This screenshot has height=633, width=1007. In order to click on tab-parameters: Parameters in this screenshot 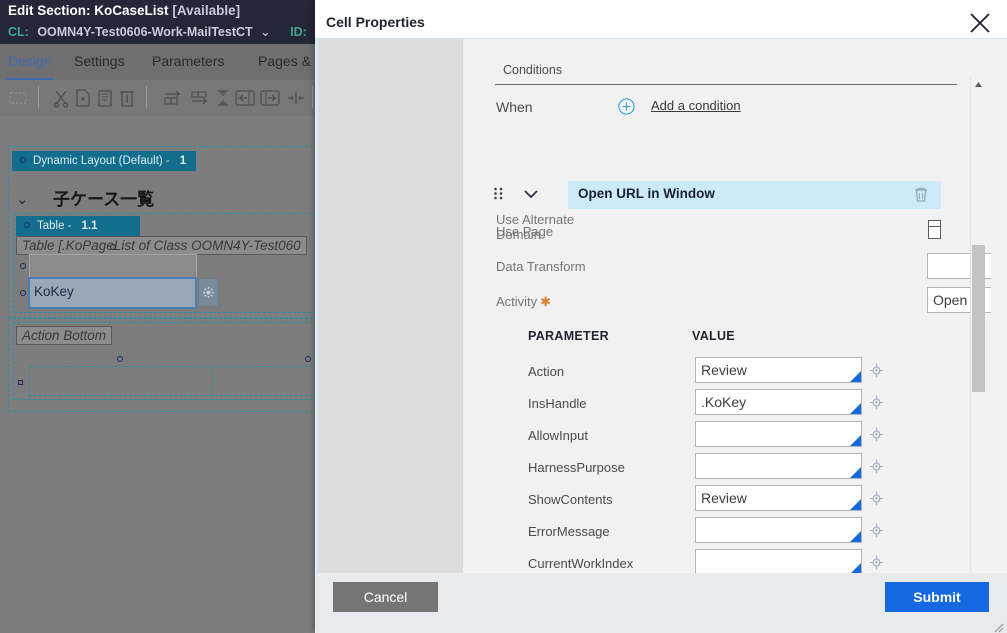, I will do `click(188, 61)`.